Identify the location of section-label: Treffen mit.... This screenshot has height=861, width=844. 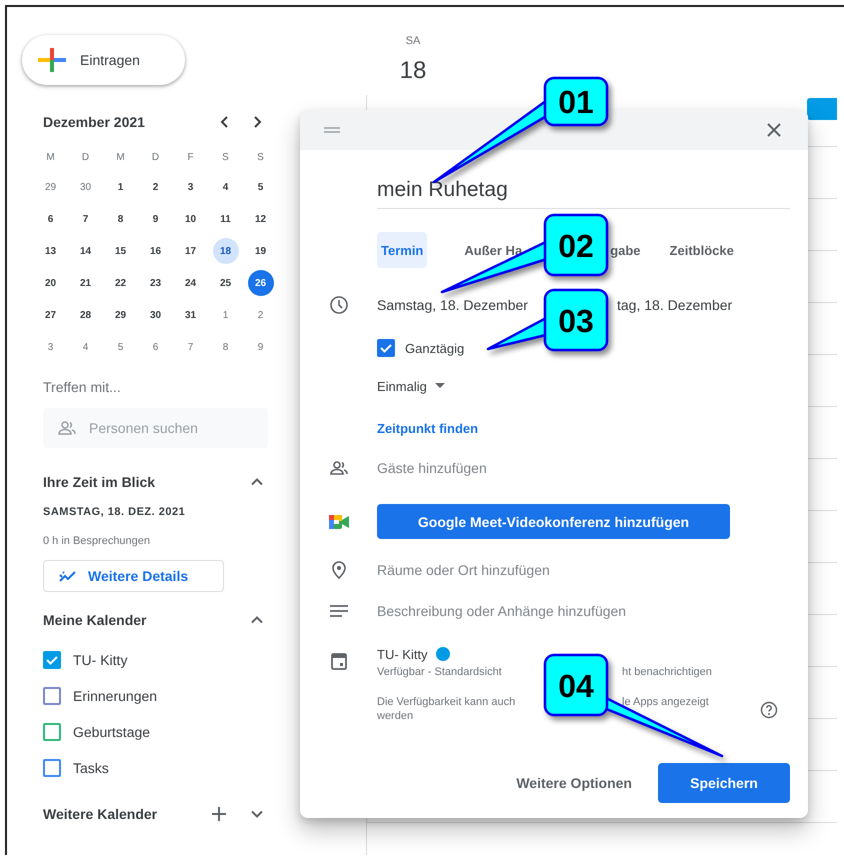
(82, 387).